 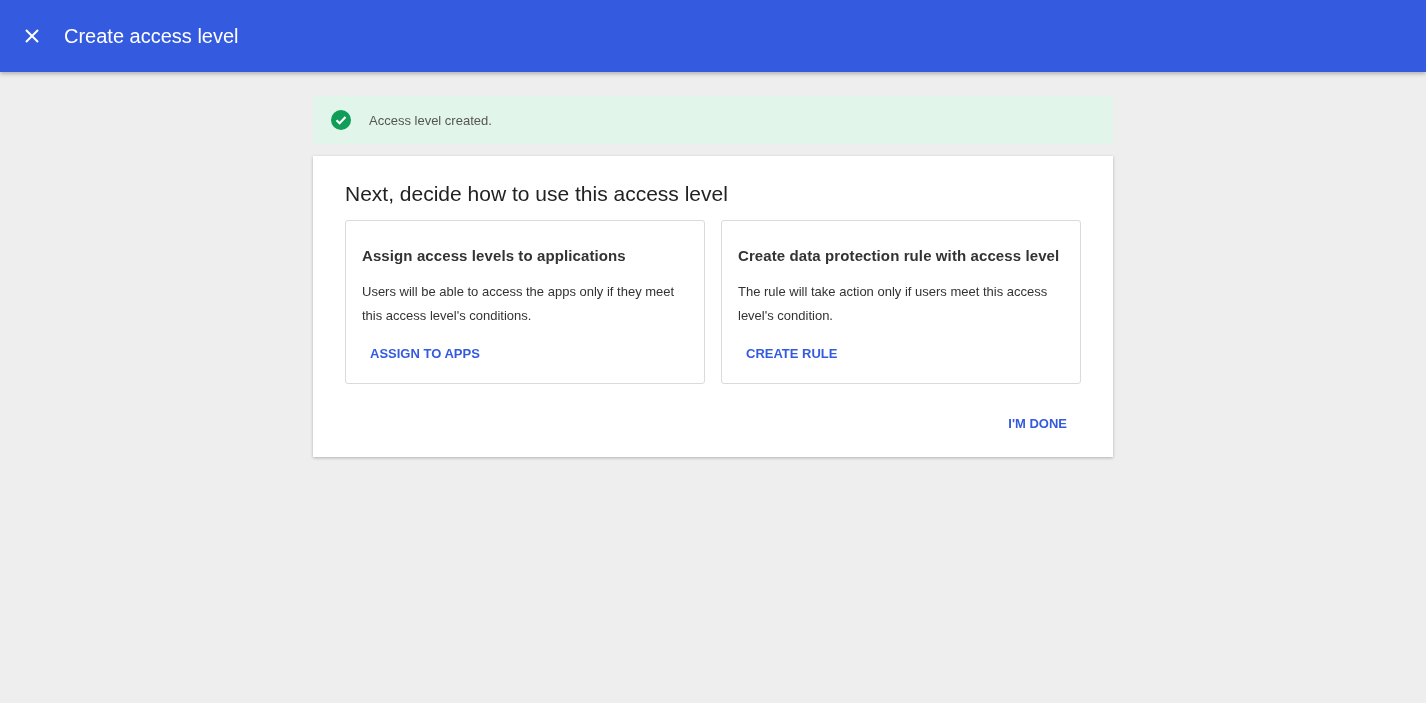 I want to click on option-description: The rule will take action only if users meet this access level's condition., so click(x=893, y=304).